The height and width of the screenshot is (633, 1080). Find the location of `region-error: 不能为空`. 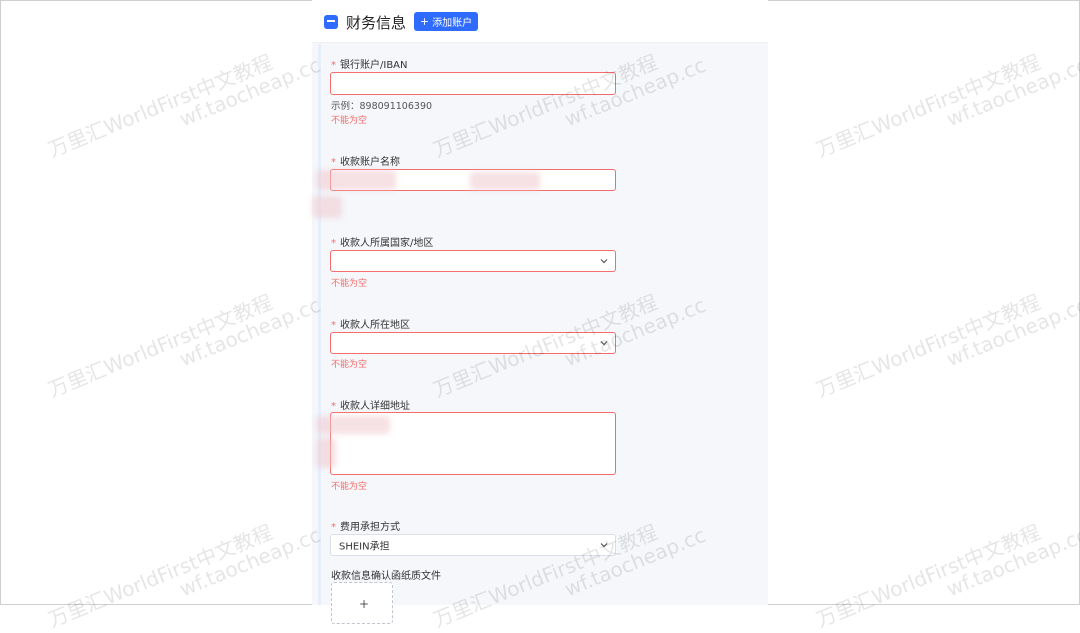

region-error: 不能为空 is located at coordinates (349, 365).